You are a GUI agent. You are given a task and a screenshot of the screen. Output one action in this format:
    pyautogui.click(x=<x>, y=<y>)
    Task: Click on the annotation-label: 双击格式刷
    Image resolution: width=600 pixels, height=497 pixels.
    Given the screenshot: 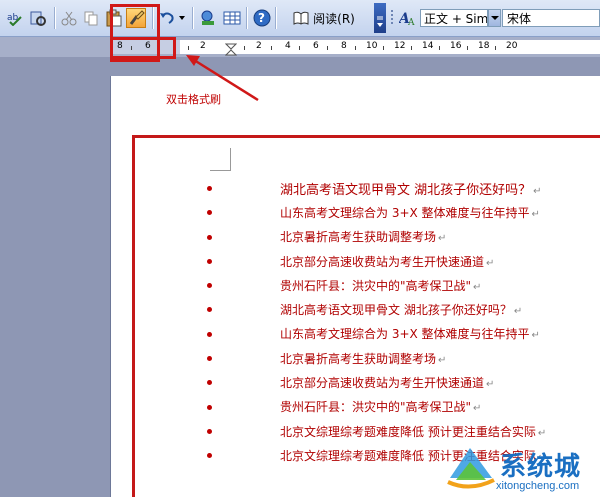 What is the action you would take?
    pyautogui.click(x=193, y=99)
    